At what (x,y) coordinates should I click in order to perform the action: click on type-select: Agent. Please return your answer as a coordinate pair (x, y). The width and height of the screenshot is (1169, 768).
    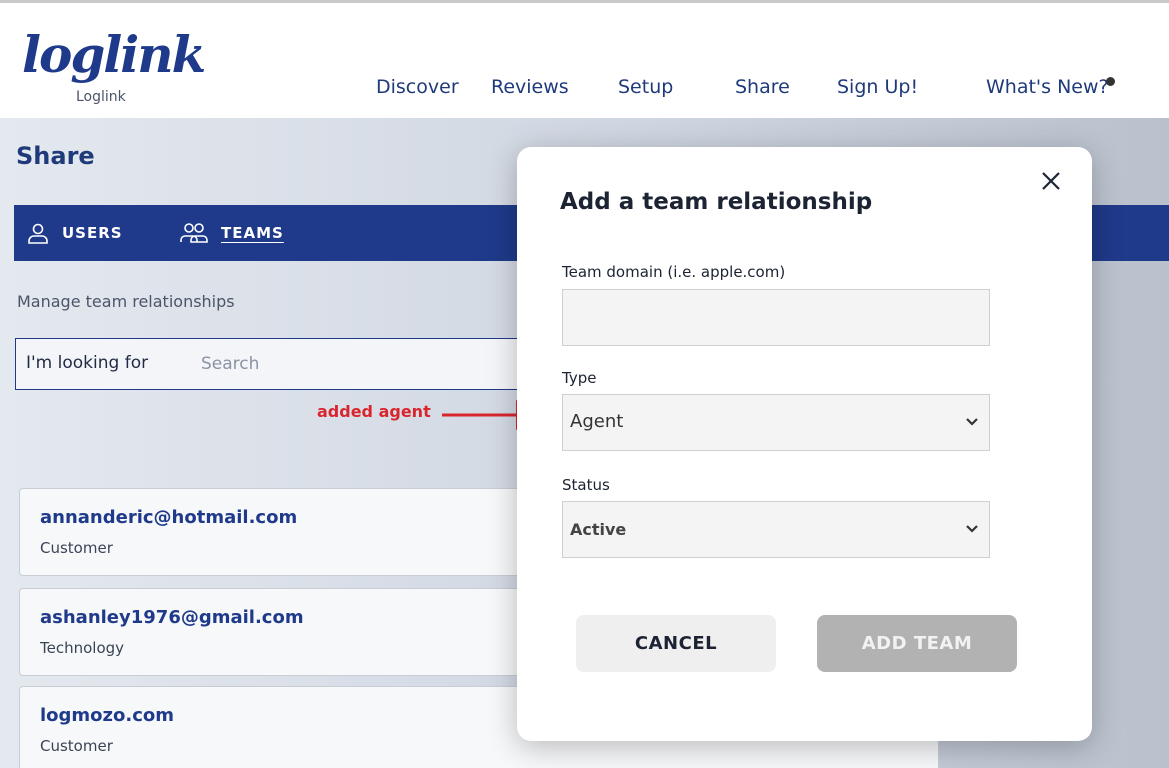
    Looking at the image, I should click on (776, 422).